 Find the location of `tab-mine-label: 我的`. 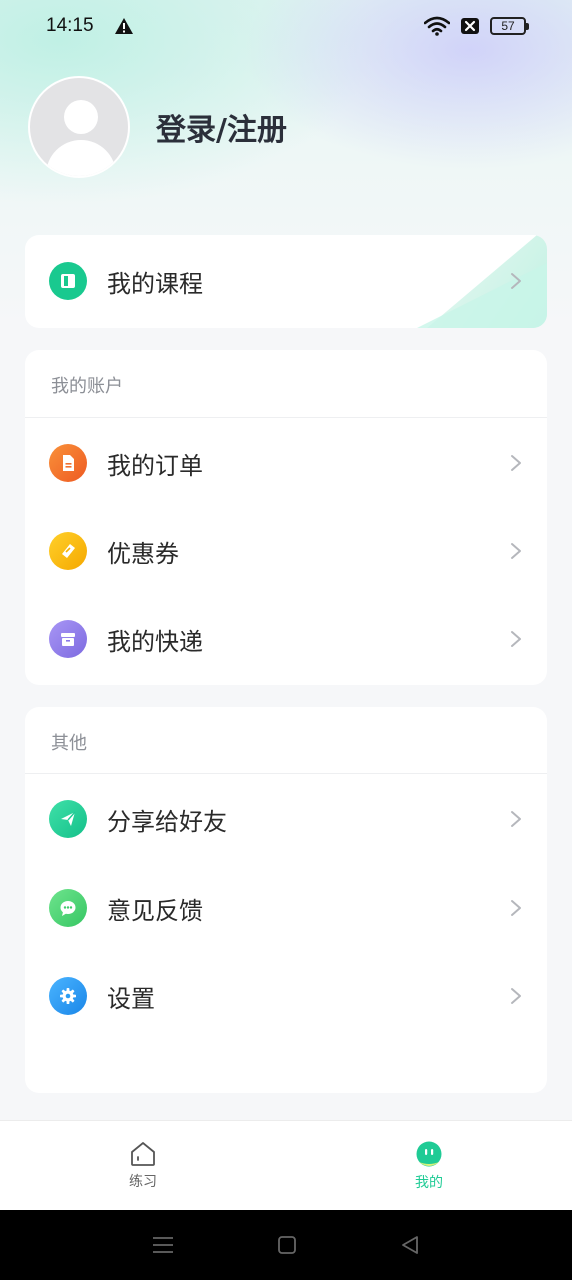

tab-mine-label: 我的 is located at coordinates (429, 1183).